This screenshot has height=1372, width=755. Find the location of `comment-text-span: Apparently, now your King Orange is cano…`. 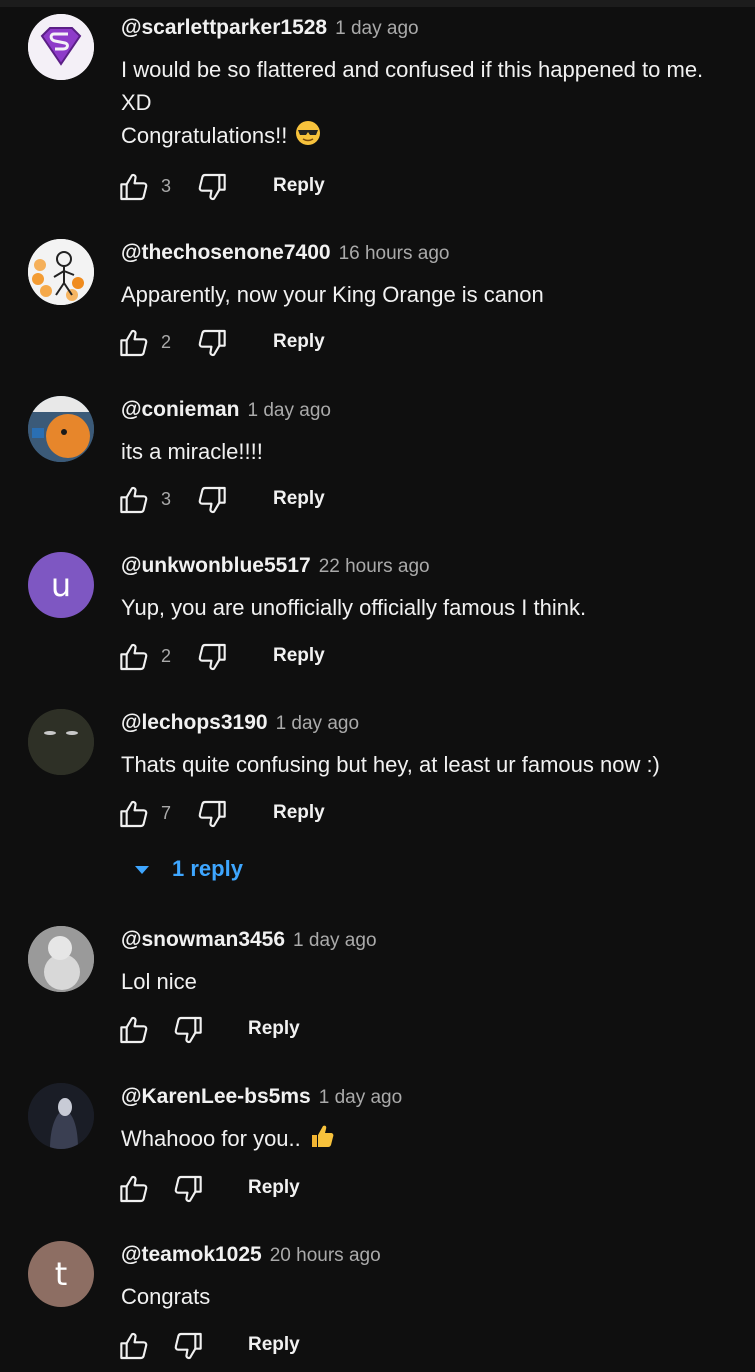

comment-text-span: Apparently, now your King Orange is cano… is located at coordinates (332, 294).